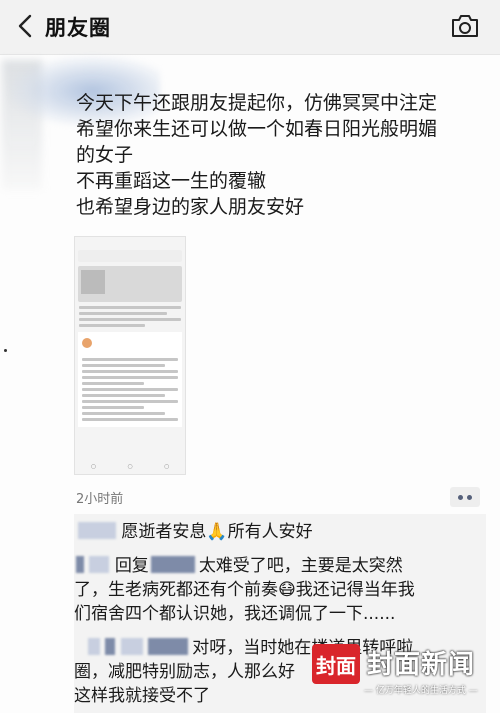  Describe the element at coordinates (78, 28) in the screenshot. I see `page-title: 朋友圈` at that location.